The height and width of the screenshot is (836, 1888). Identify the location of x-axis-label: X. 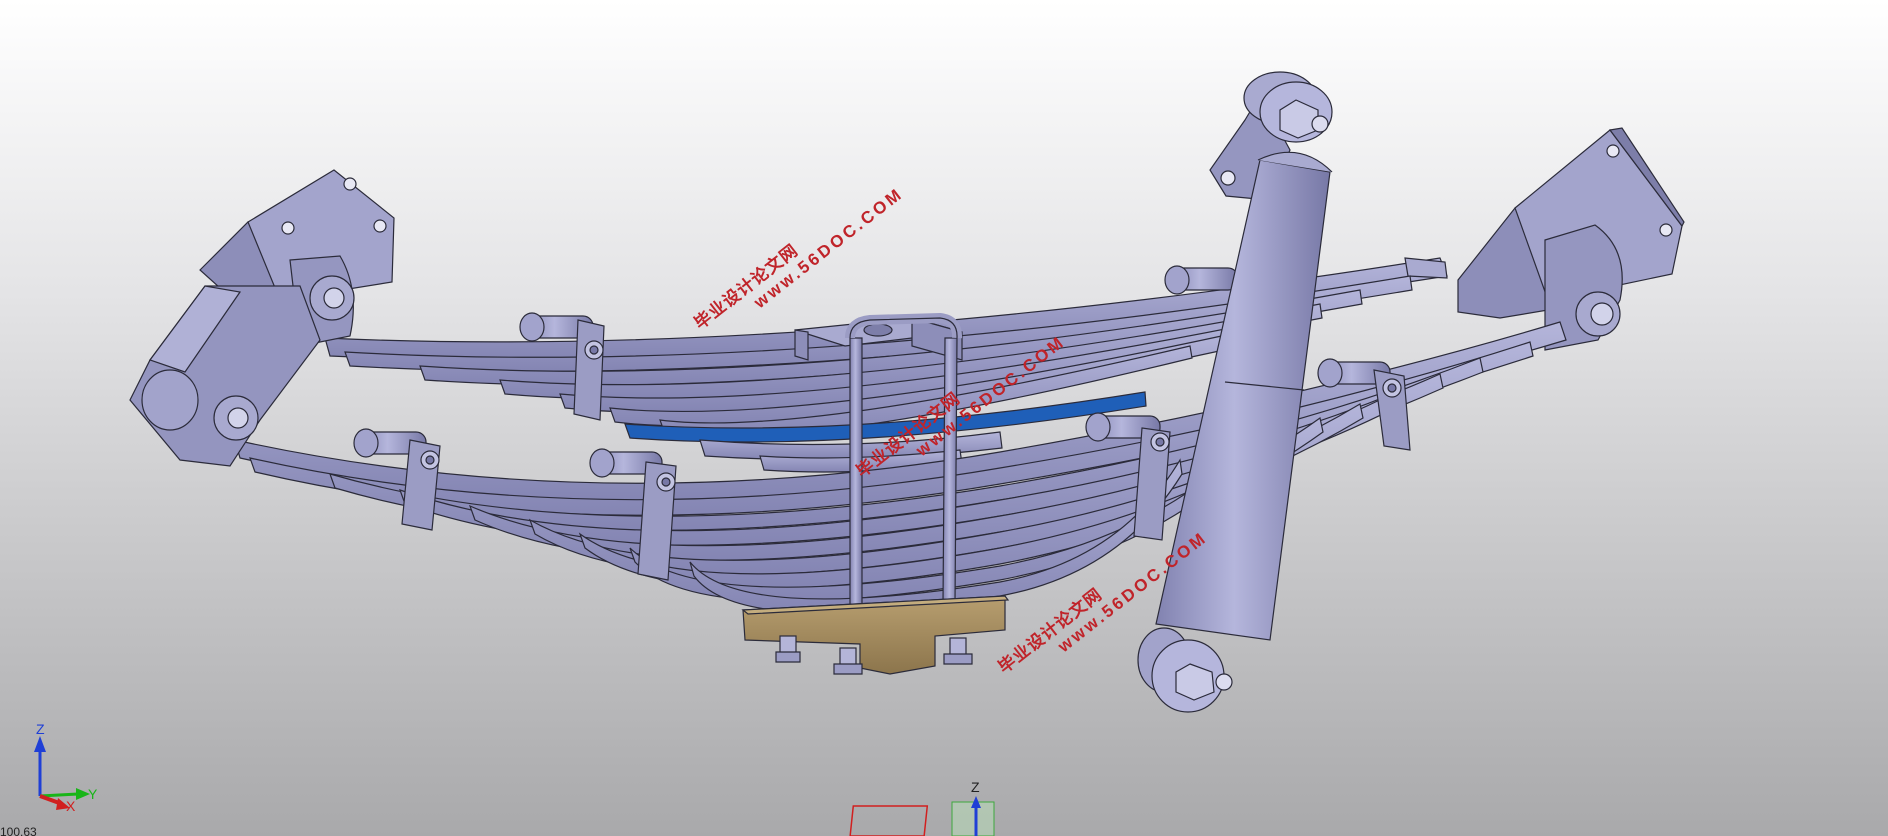
(71, 806).